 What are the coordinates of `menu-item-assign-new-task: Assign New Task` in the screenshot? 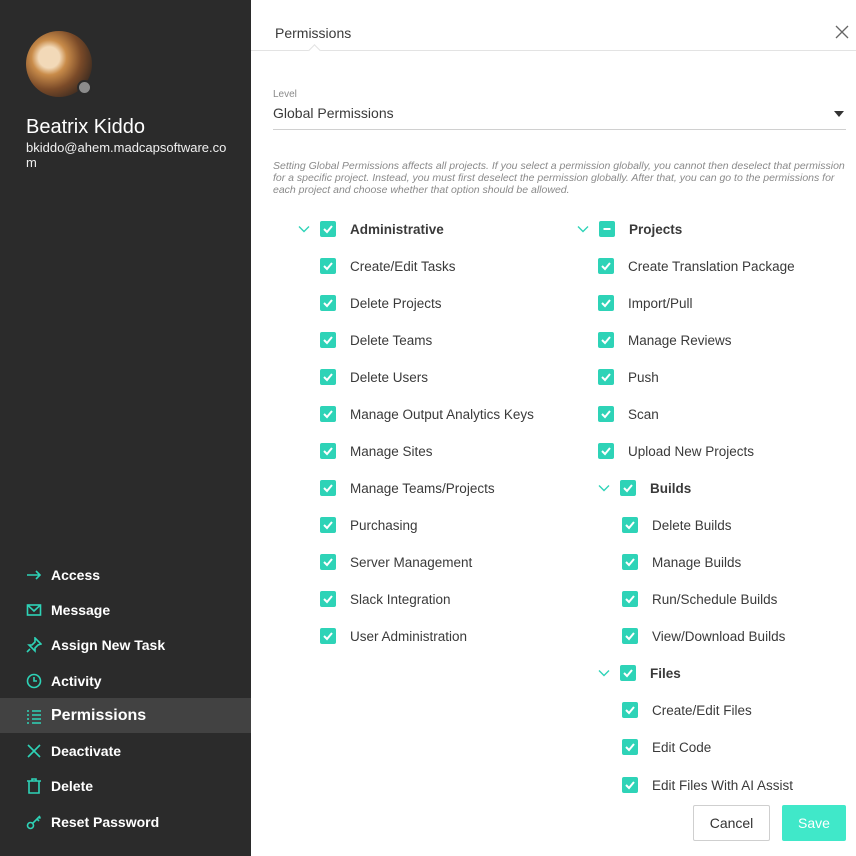 It's located at (125, 645).